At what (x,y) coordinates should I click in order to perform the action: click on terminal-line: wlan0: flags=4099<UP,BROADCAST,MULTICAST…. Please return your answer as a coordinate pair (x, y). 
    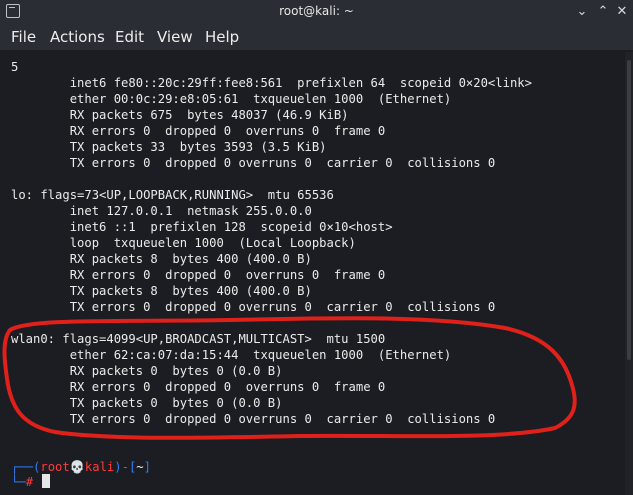
    Looking at the image, I should click on (198, 339).